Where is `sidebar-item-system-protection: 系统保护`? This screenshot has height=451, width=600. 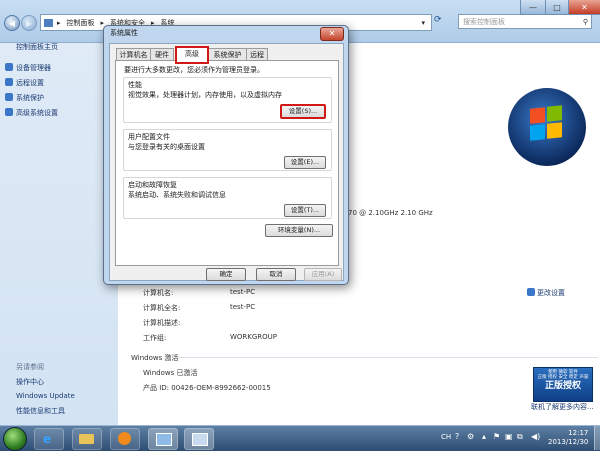
sidebar-item-system-protection: 系统保护 is located at coordinates (30, 98).